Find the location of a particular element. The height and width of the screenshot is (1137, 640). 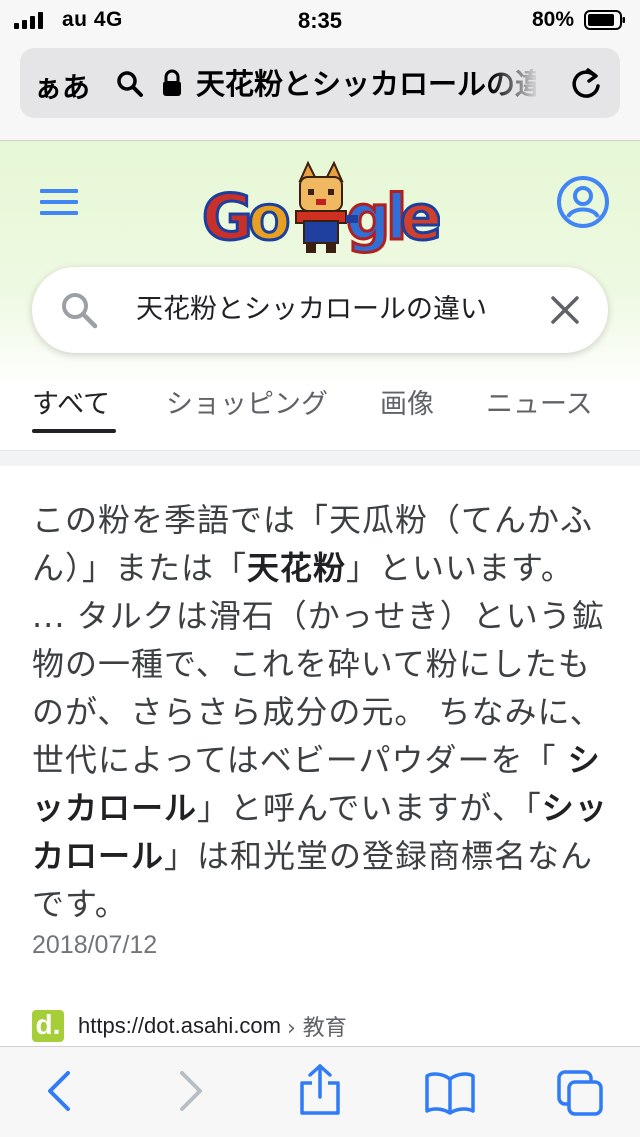

site-favicon: d. is located at coordinates (48, 1026).